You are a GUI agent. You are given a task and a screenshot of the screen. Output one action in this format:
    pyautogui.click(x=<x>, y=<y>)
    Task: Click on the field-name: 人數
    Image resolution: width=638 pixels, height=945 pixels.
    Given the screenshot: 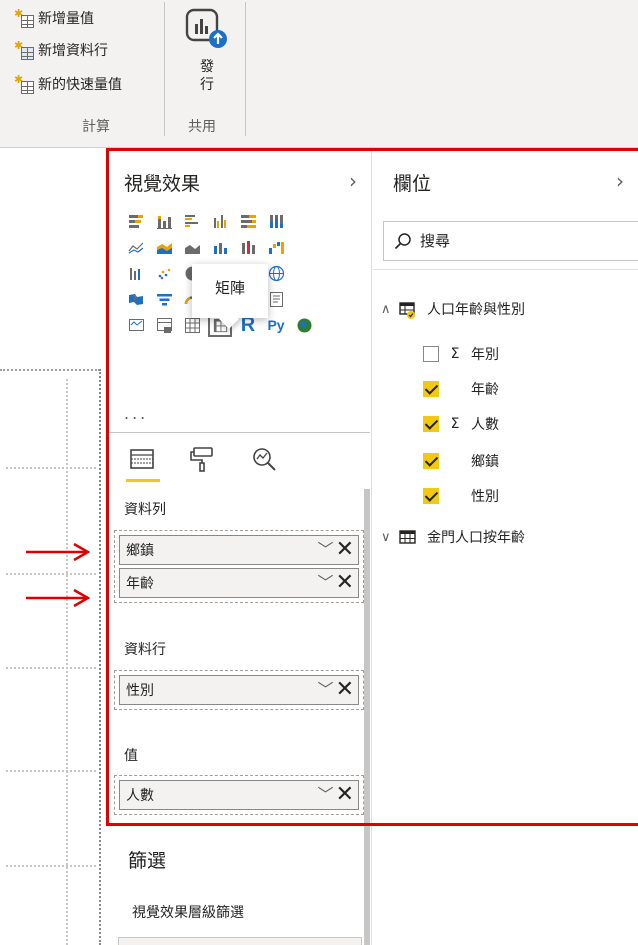 What is the action you would take?
    pyautogui.click(x=485, y=425)
    